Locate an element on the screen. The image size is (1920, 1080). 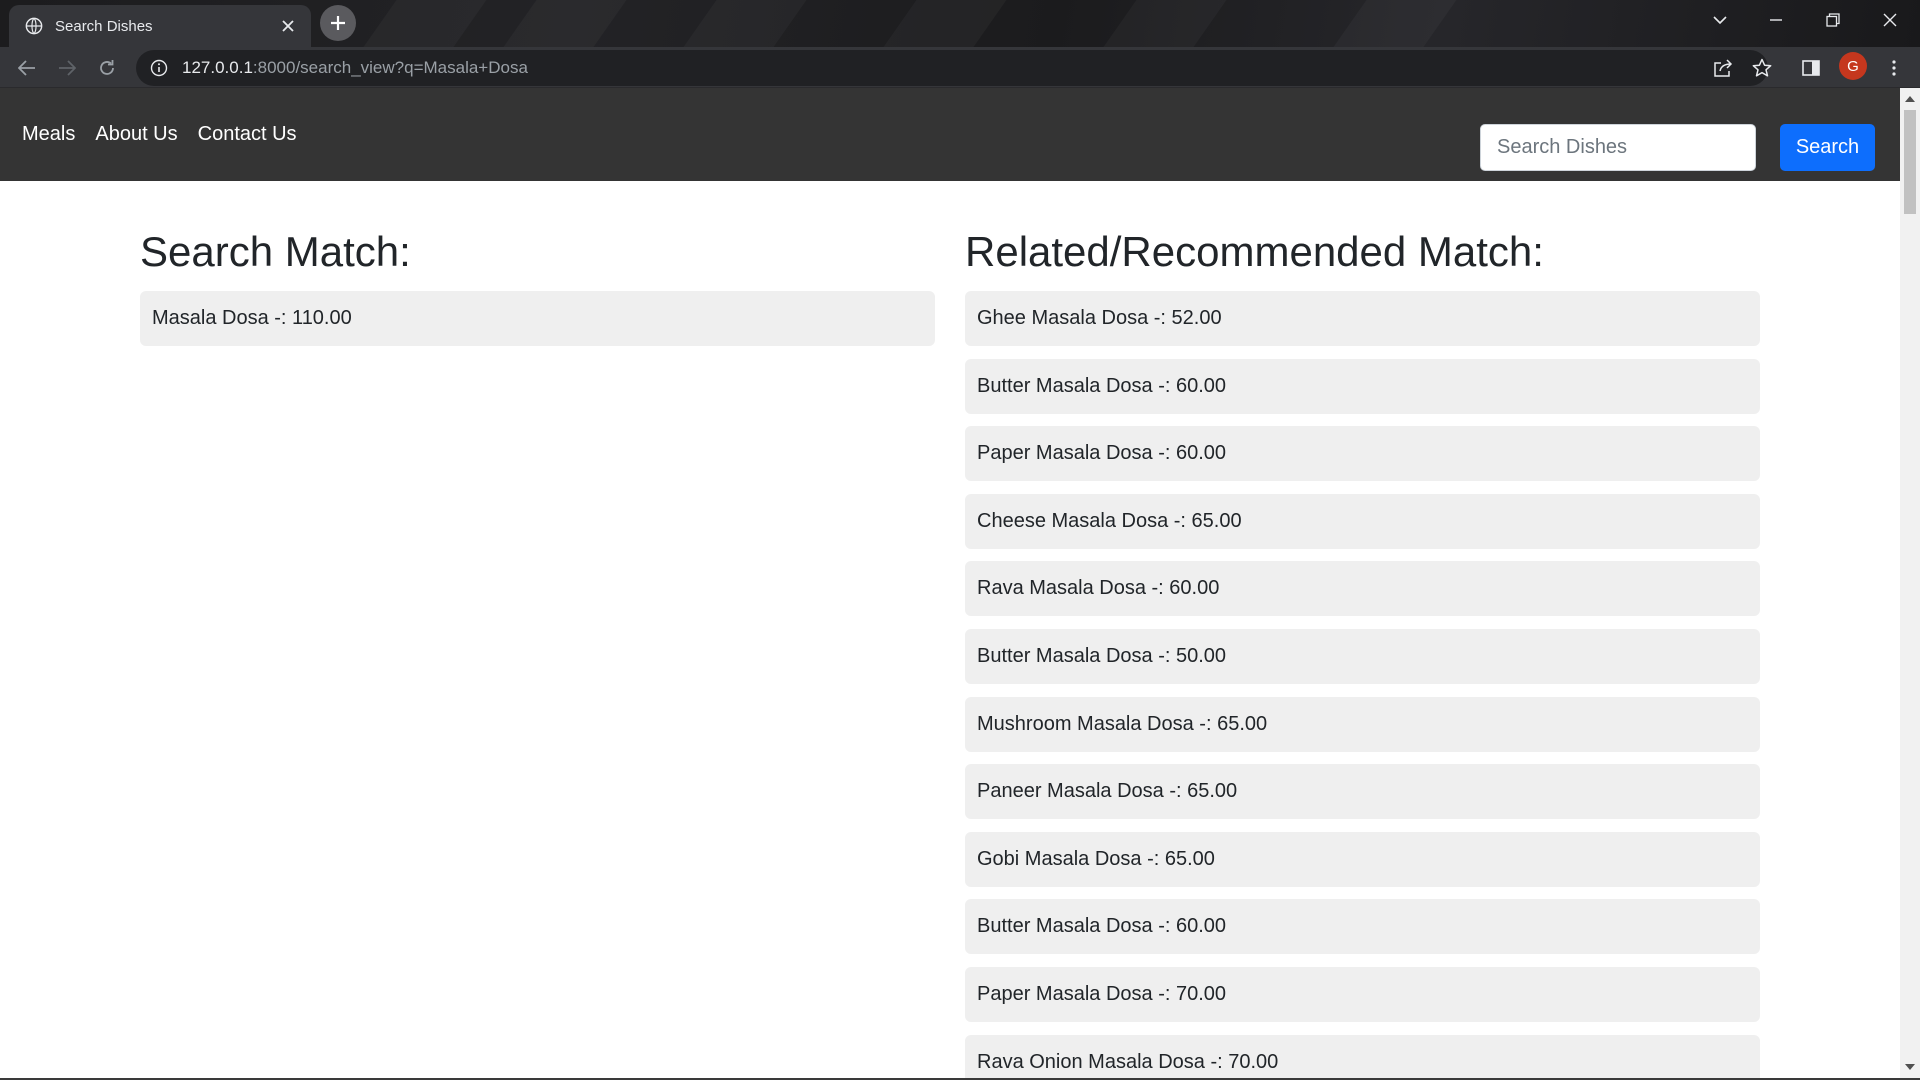
related-item: Rava Onion Masala Dosa -: 70.00 is located at coordinates (1362, 1056).